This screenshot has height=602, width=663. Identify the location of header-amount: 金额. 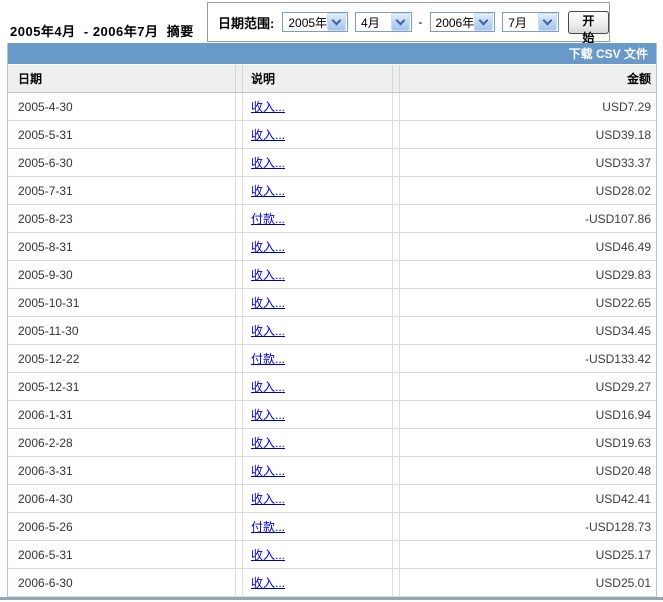
(527, 78).